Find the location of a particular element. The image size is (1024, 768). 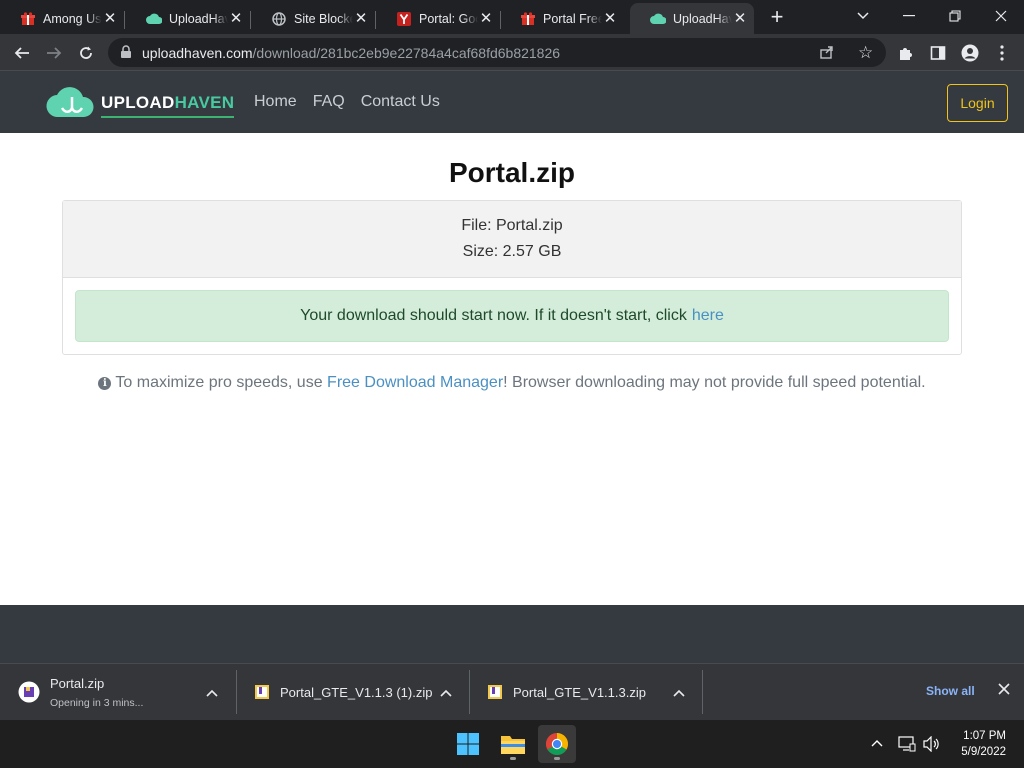

minimize-icon is located at coordinates (909, 16).